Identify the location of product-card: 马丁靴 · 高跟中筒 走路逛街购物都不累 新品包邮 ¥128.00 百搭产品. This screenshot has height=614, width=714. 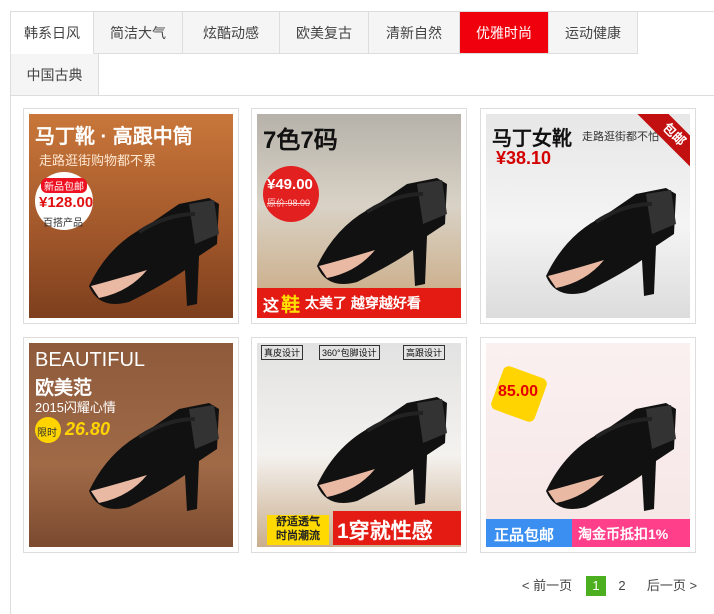
(131, 216).